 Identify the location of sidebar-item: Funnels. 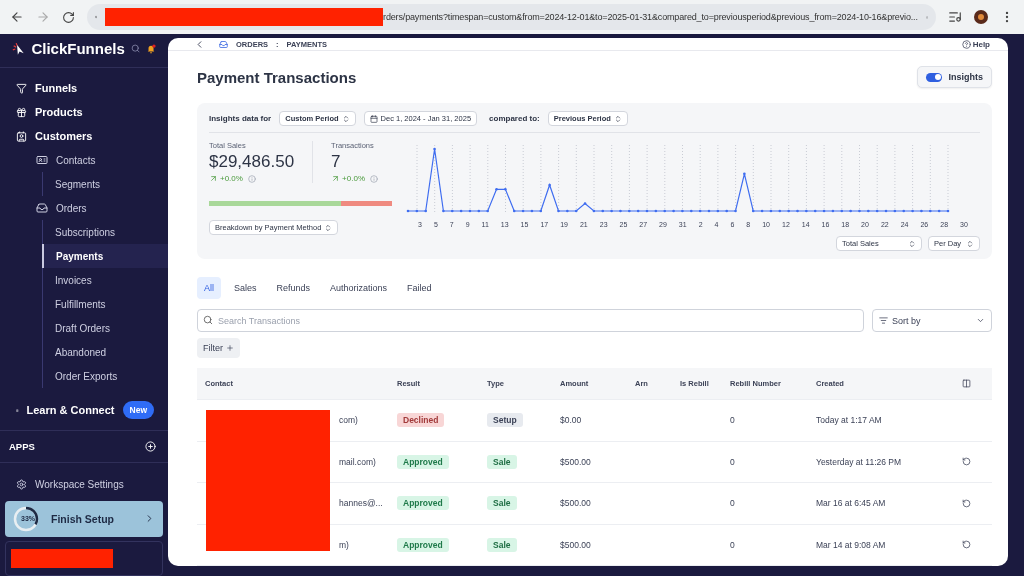
(84, 88).